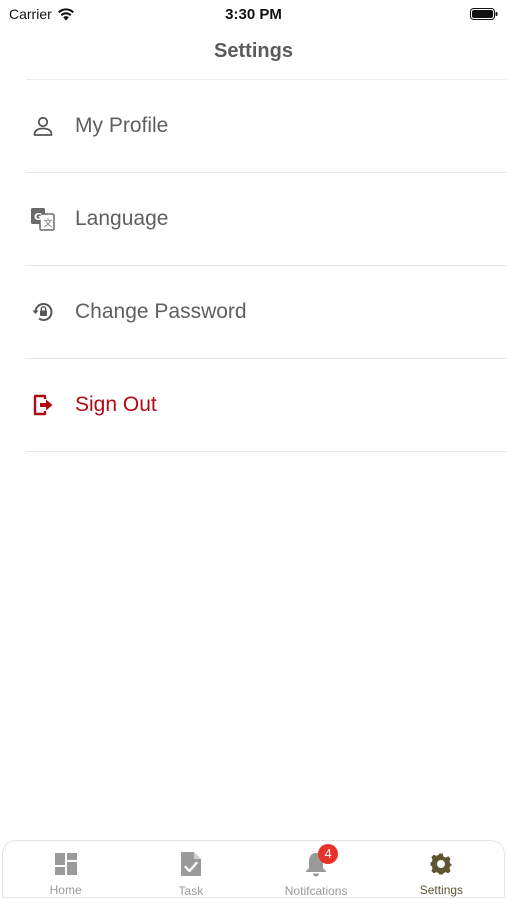  Describe the element at coordinates (484, 14) in the screenshot. I see `battery-icon` at that location.